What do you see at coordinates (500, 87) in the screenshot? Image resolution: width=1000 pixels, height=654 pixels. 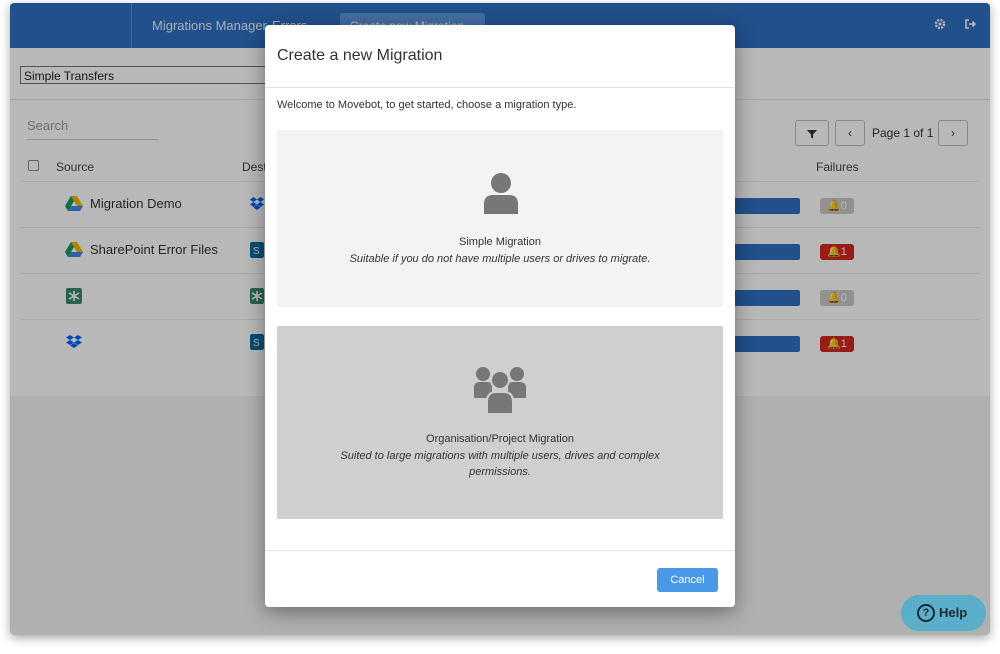 I see `modal-header-divider` at bounding box center [500, 87].